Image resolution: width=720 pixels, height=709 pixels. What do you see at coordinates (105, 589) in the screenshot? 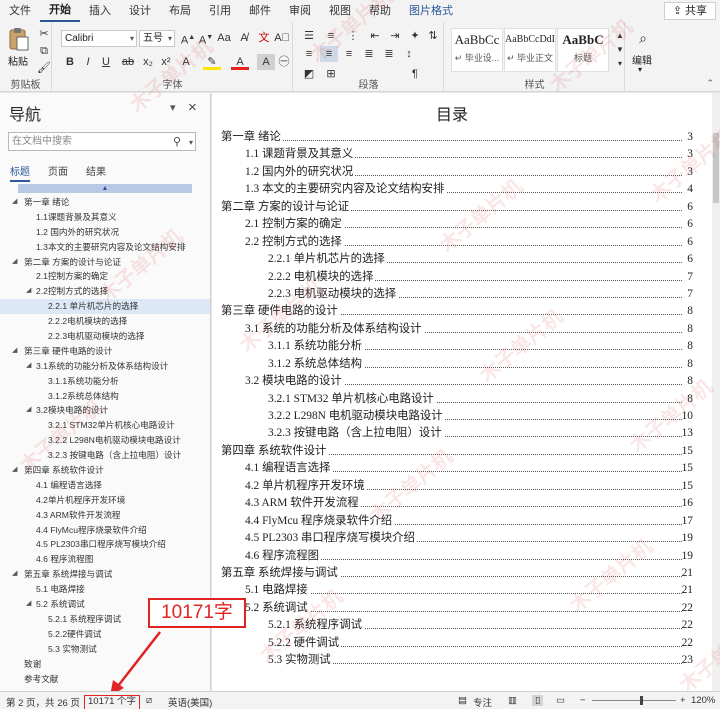
I see `nav-heading-item: 5.1 电路焊接` at bounding box center [105, 589].